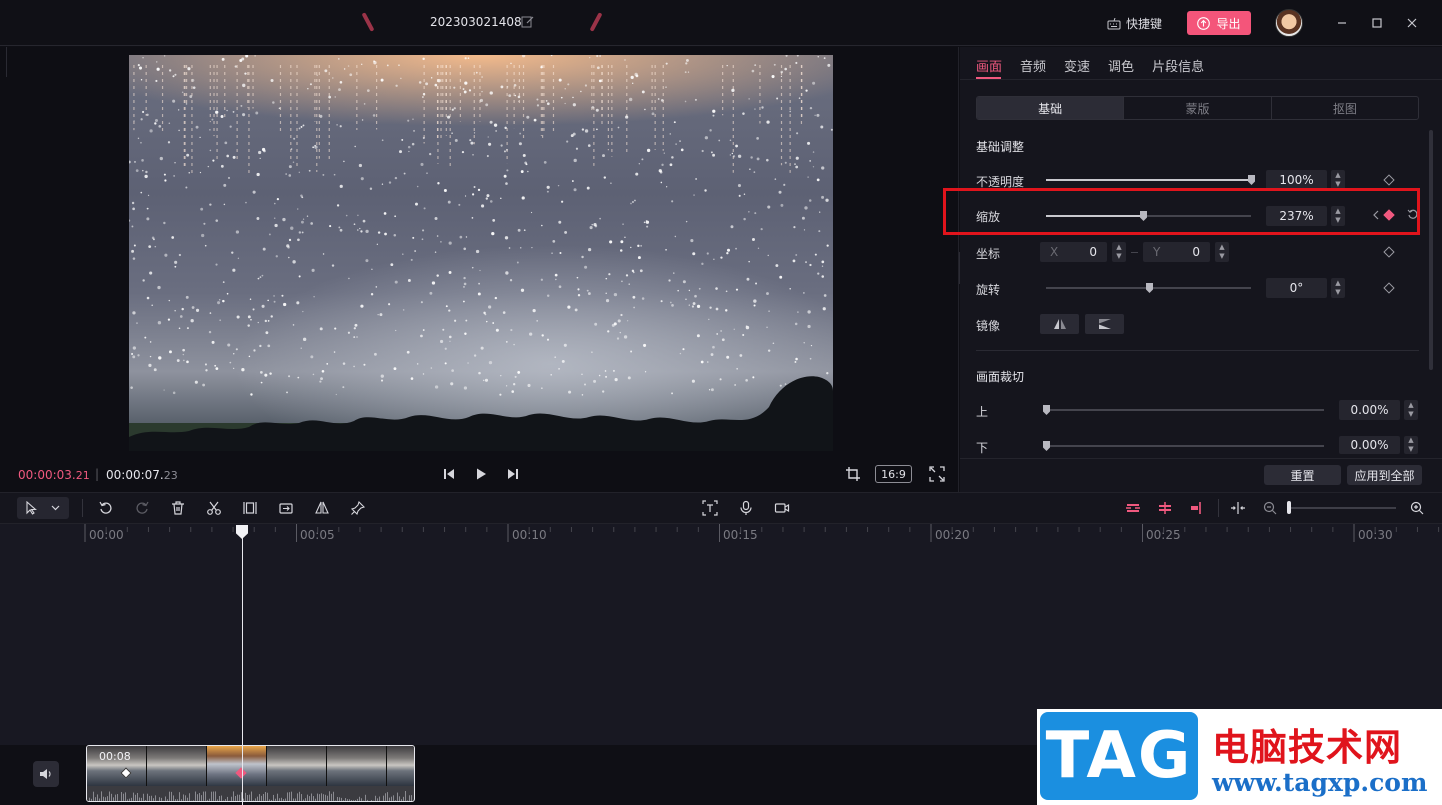  Describe the element at coordinates (1228, 23) in the screenshot. I see `export-label: 导出` at that location.